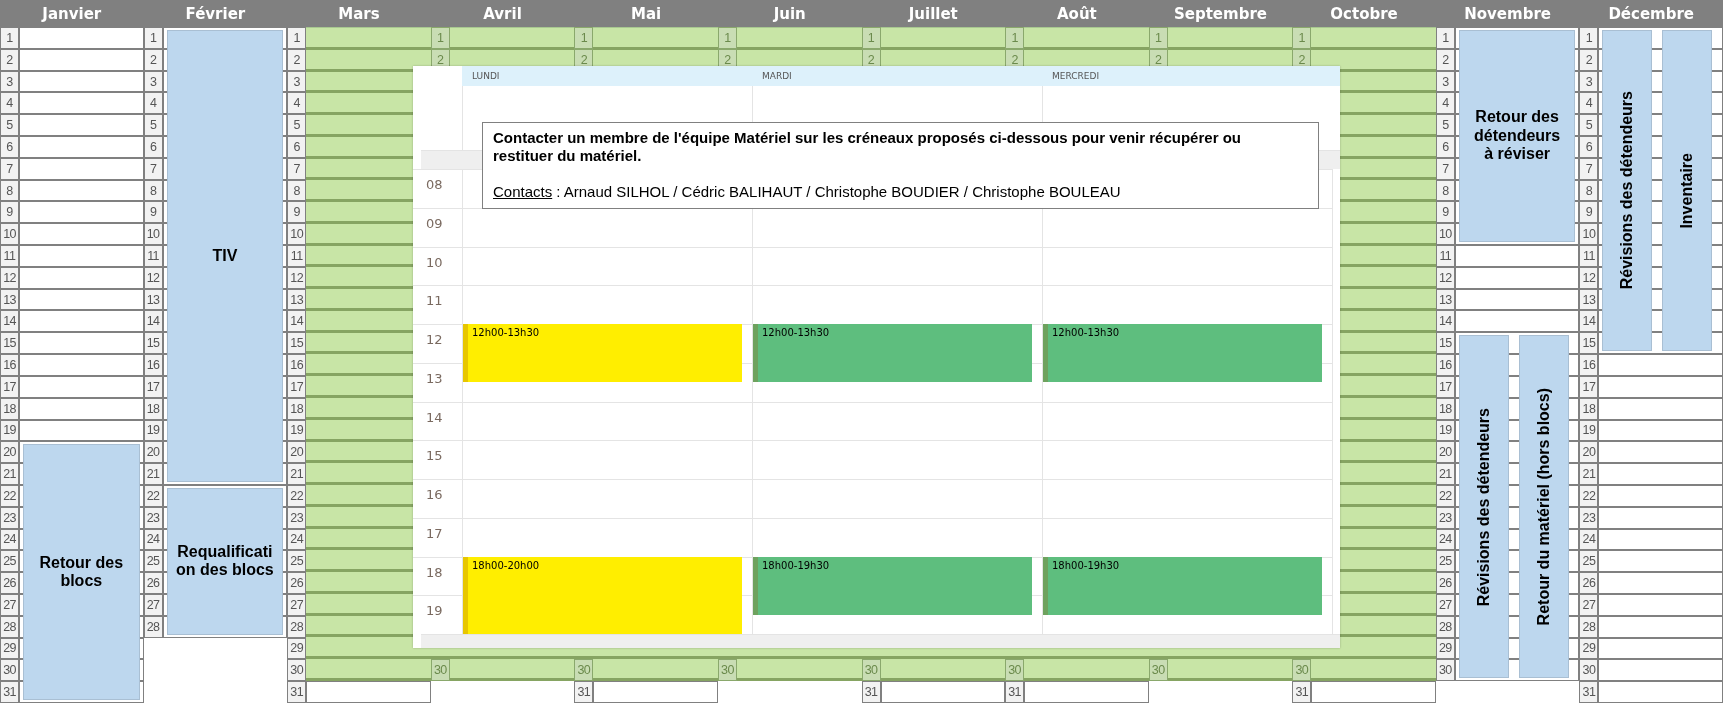 The width and height of the screenshot is (1723, 703). Describe the element at coordinates (838, 191) in the screenshot. I see `contacts-list: : Arnaud SILHOL / Cédric BALIHAUT / Christophe BOUDIER / Christophe BOULEAU` at that location.